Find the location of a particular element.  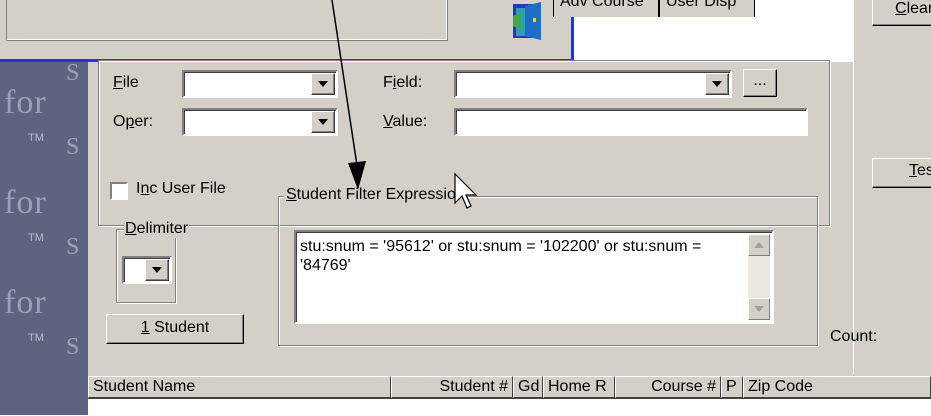

field-dropdown-button is located at coordinates (717, 84).